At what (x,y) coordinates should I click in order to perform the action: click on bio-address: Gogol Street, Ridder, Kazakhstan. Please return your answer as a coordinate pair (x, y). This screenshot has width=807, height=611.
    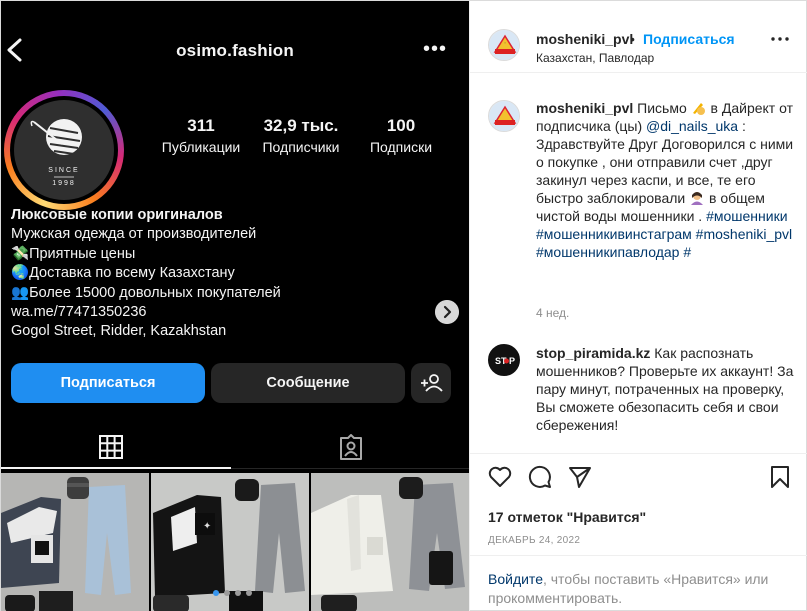
    Looking at the image, I should click on (119, 331).